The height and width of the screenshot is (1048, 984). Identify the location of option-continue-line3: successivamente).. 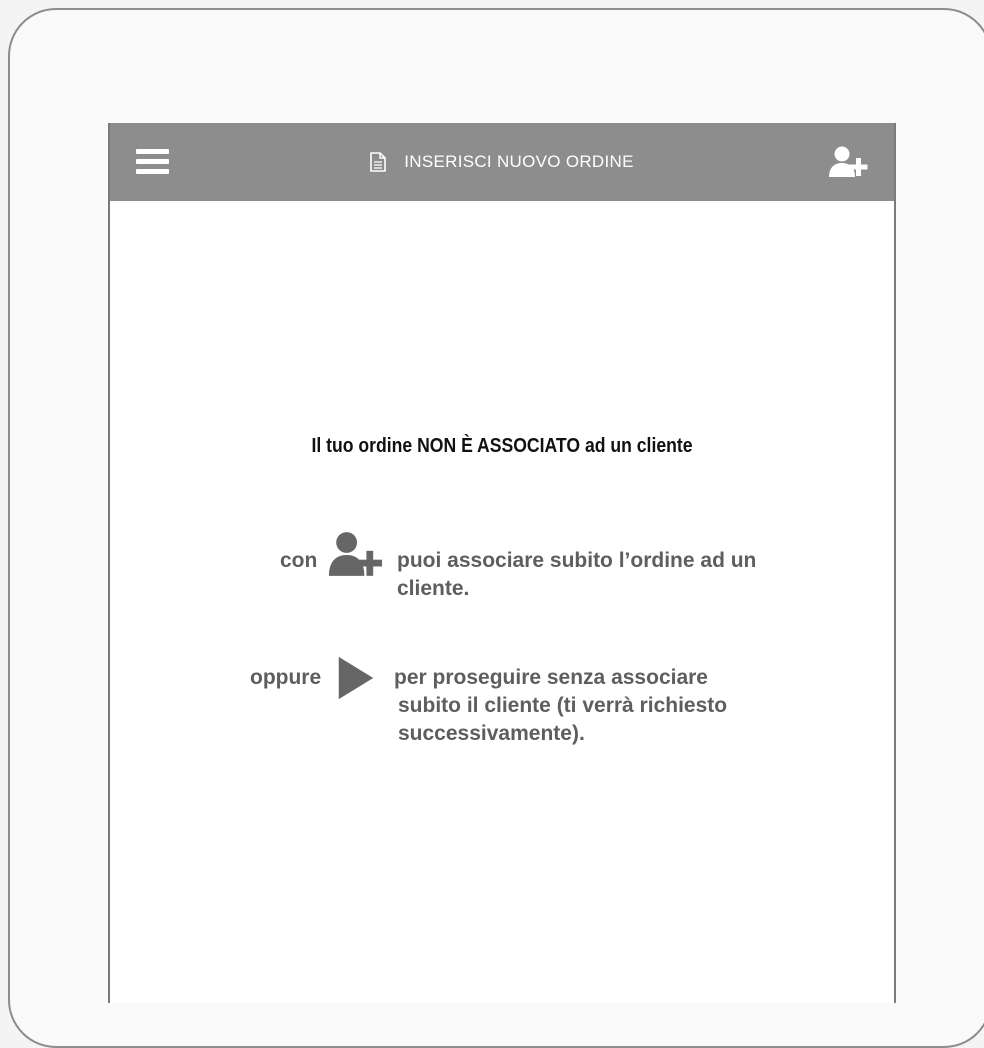
(491, 733).